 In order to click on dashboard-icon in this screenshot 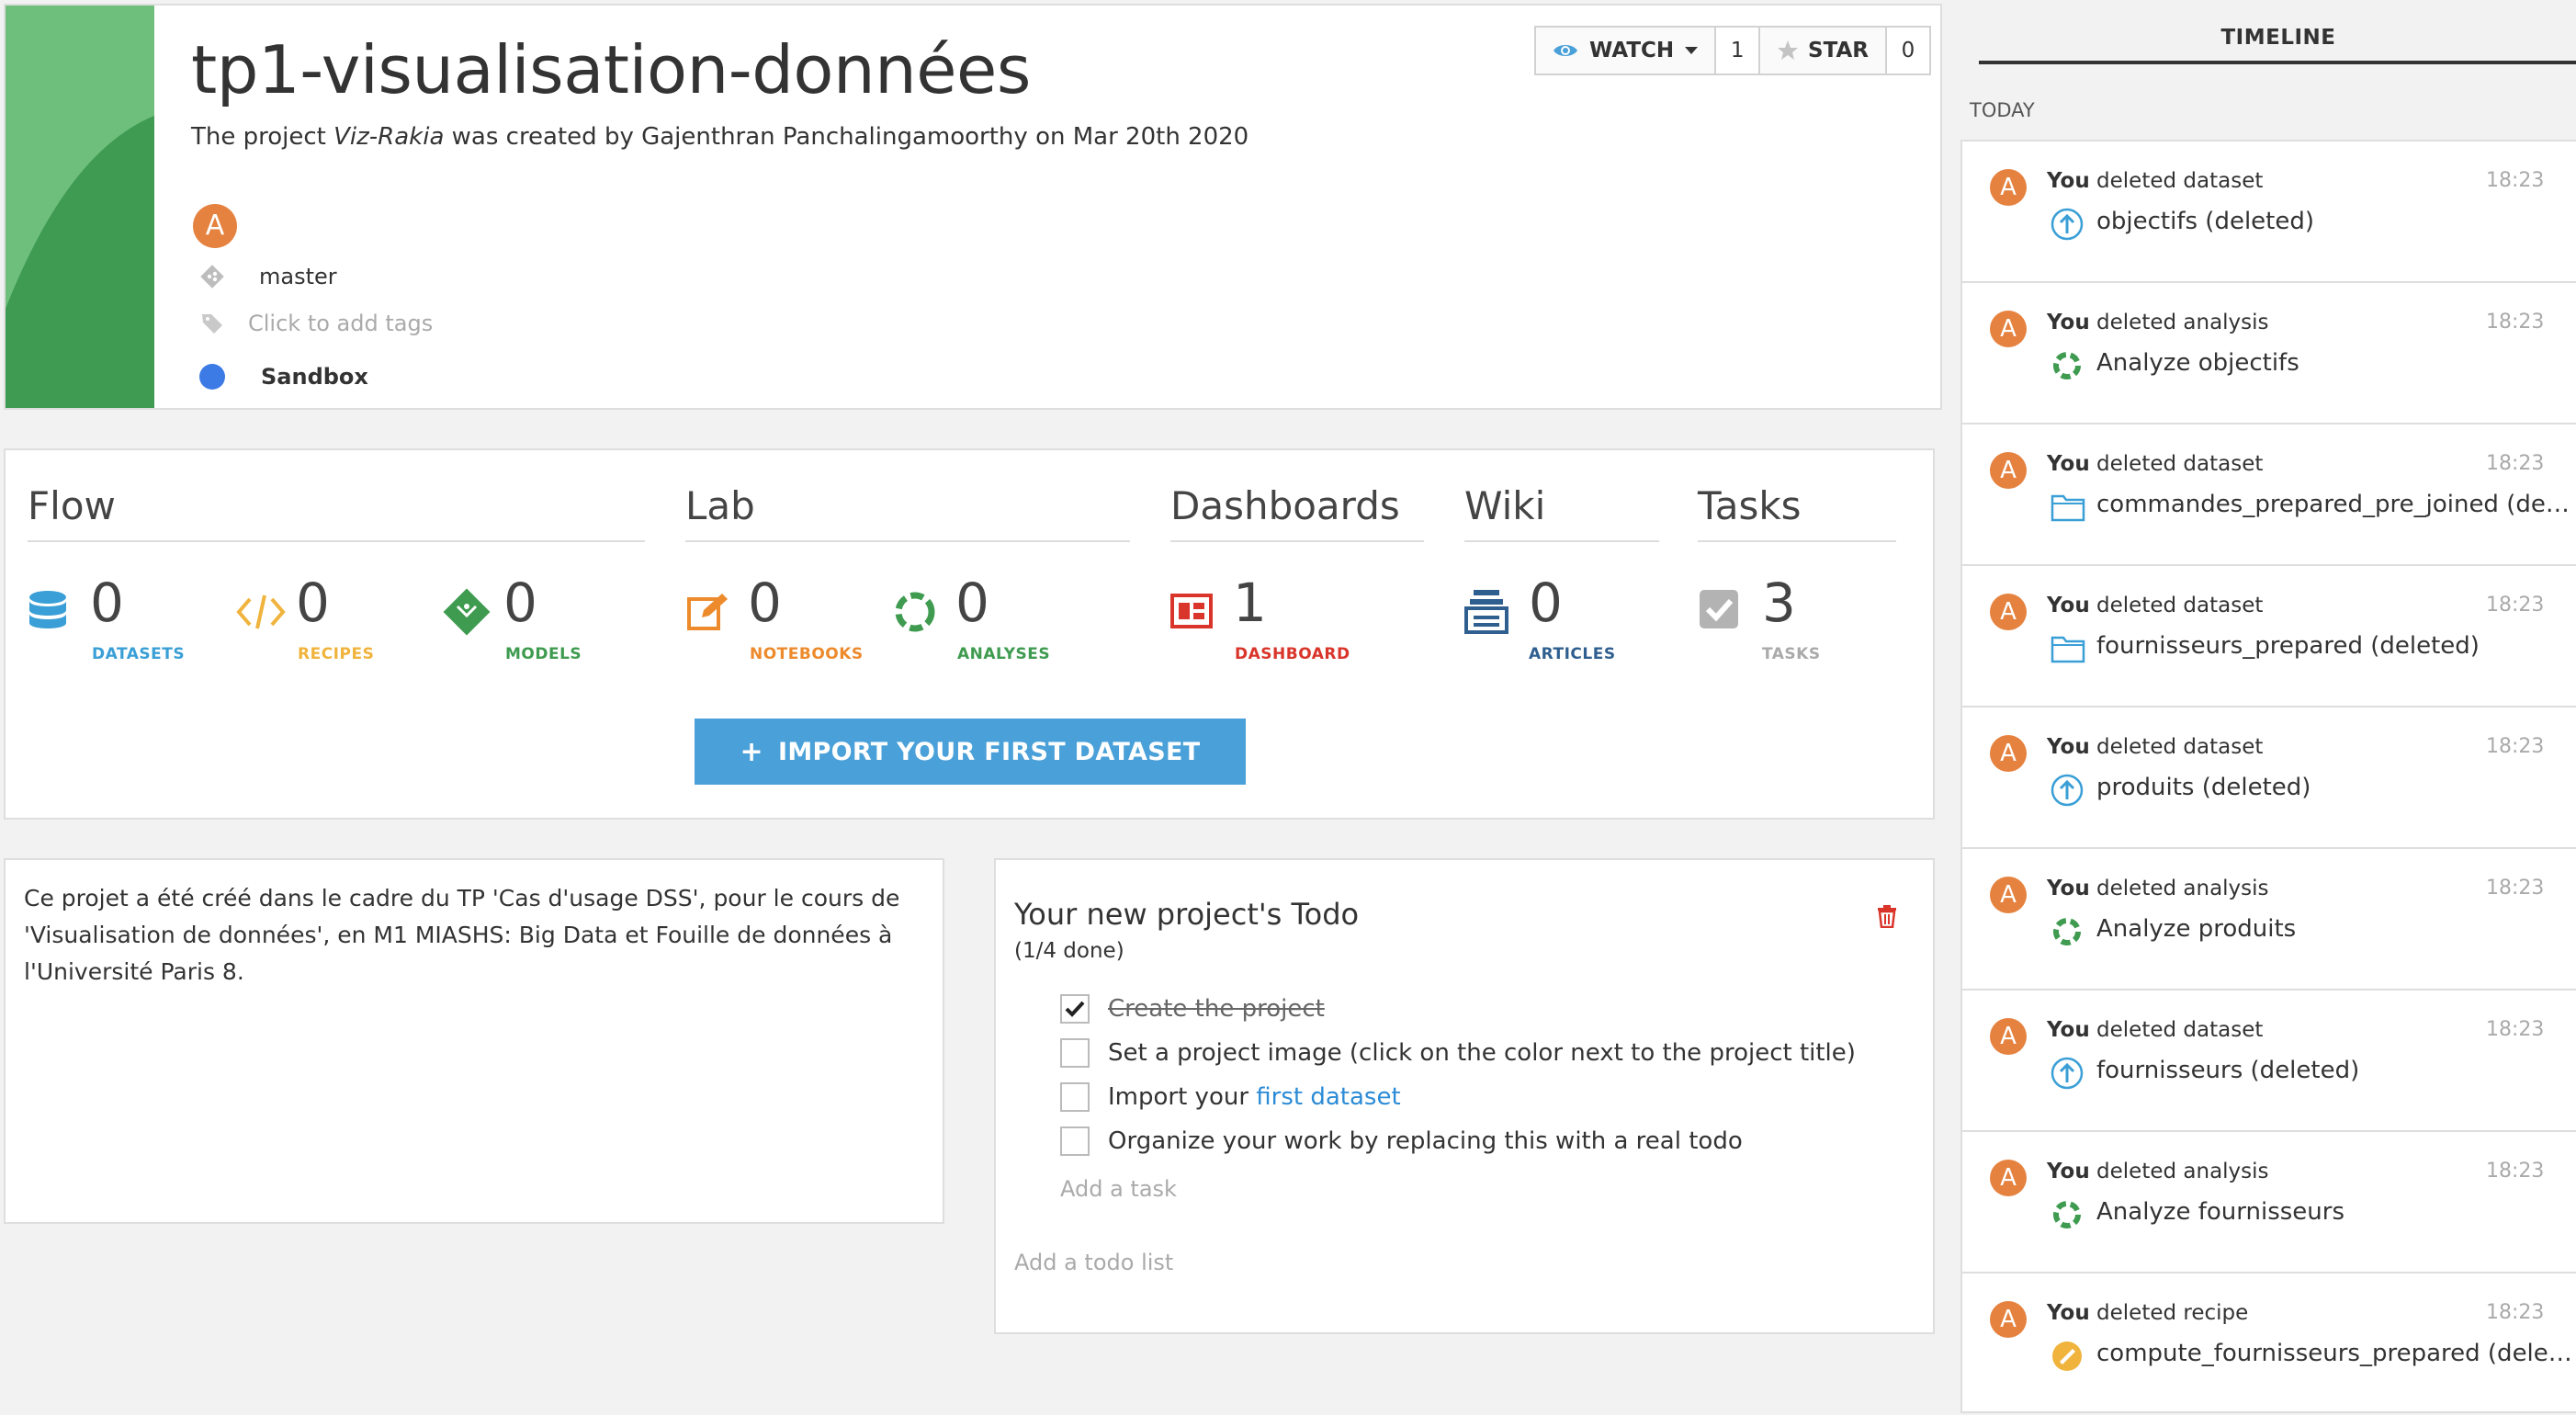, I will do `click(1191, 611)`.